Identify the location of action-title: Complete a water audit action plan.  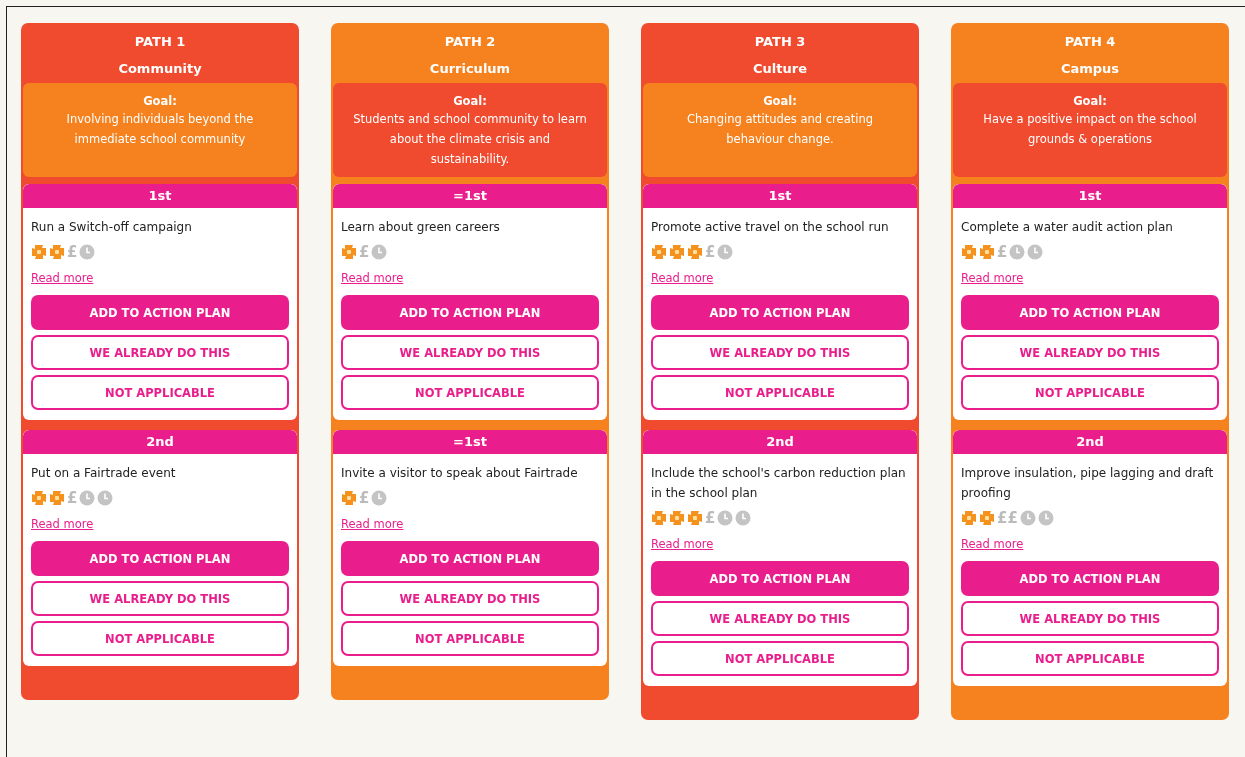
(1067, 227).